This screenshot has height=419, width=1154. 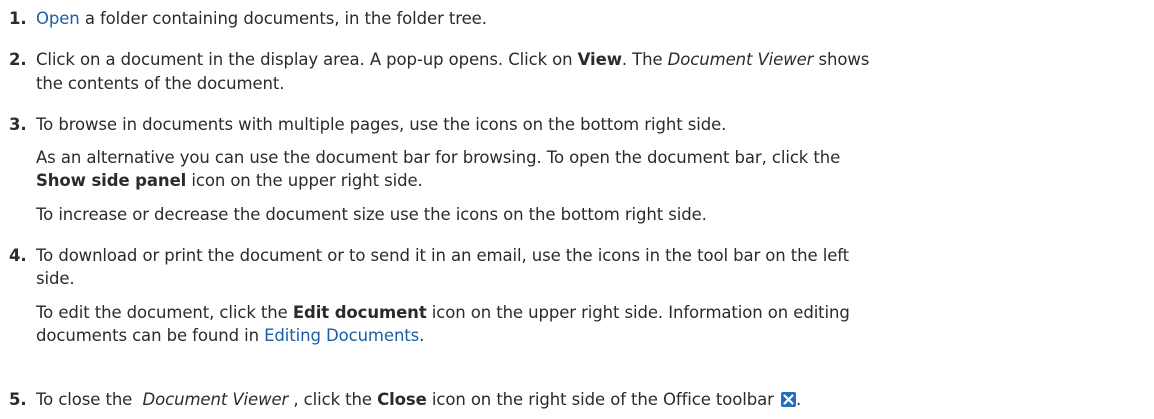 What do you see at coordinates (591, 84) in the screenshot?
I see `step-line: the contents of the document.` at bounding box center [591, 84].